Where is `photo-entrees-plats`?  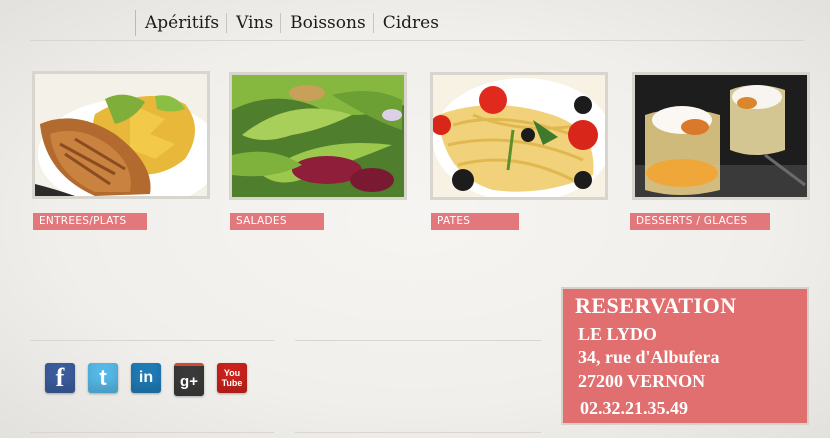
photo-entrees-plats is located at coordinates (121, 135).